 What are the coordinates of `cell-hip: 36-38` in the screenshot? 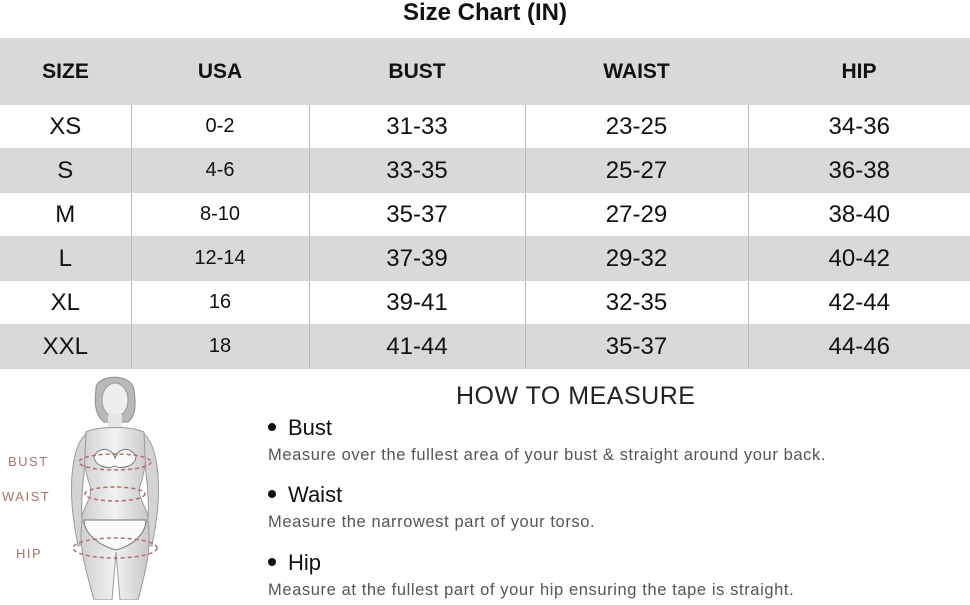 It's located at (859, 170).